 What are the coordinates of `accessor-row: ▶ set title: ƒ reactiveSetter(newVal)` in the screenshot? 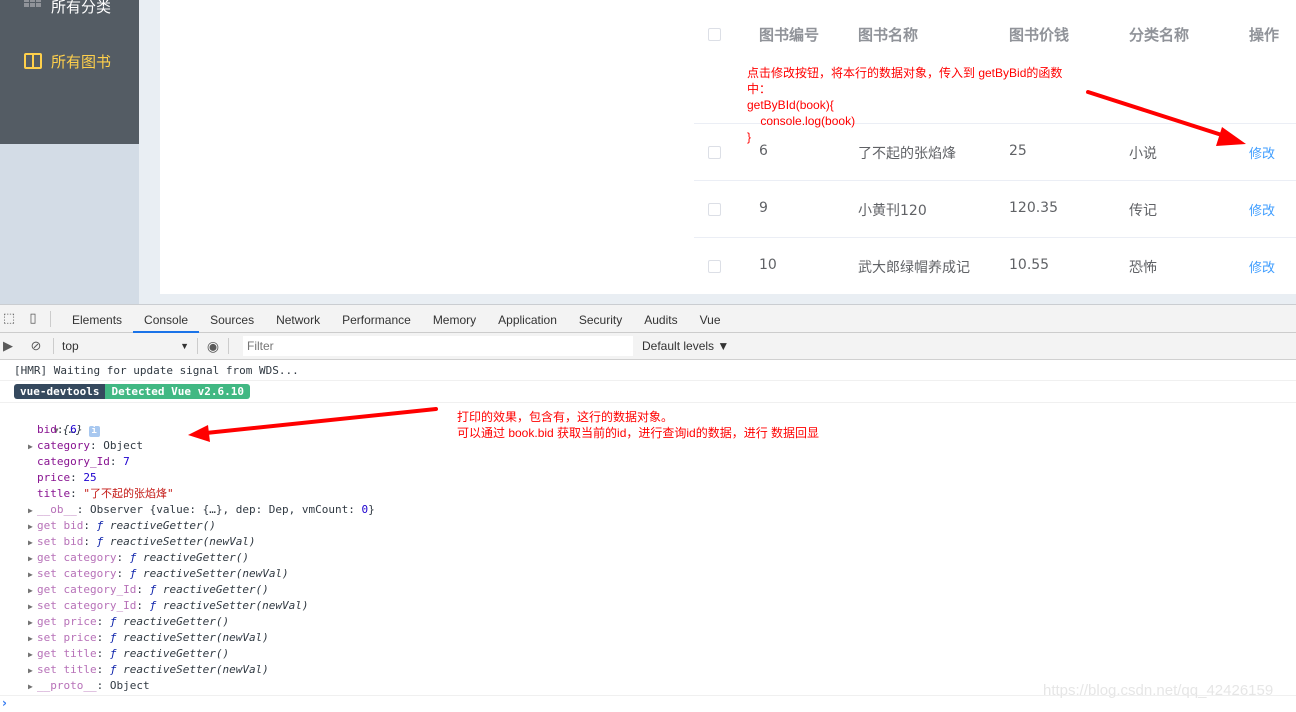 It's located at (648, 670).